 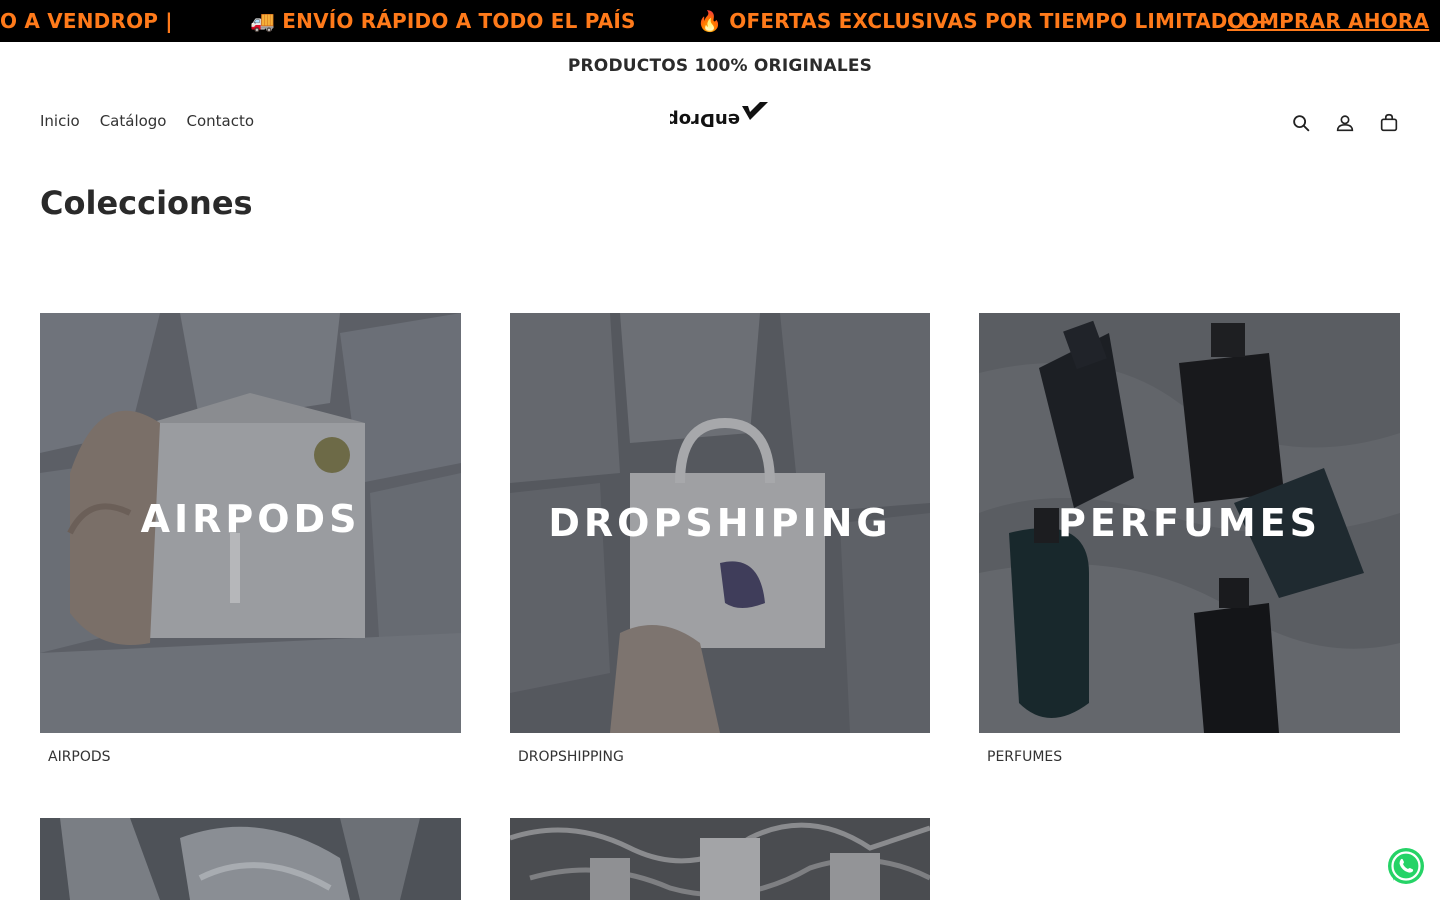 I want to click on nav-item-catalogo: Catálogo, so click(x=133, y=121).